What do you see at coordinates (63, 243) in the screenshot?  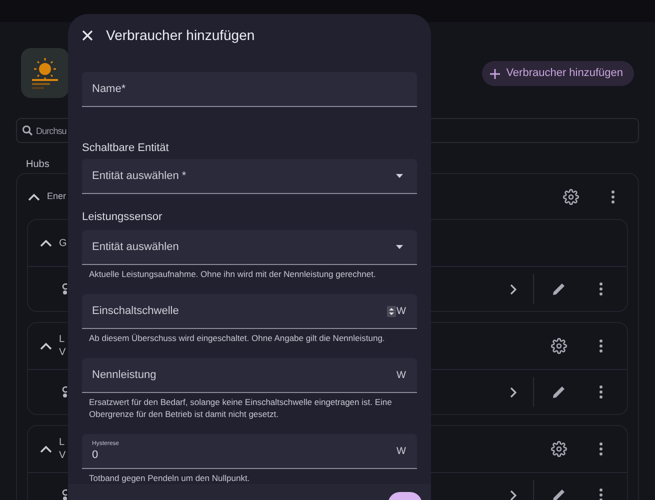 I see `group-title: G` at bounding box center [63, 243].